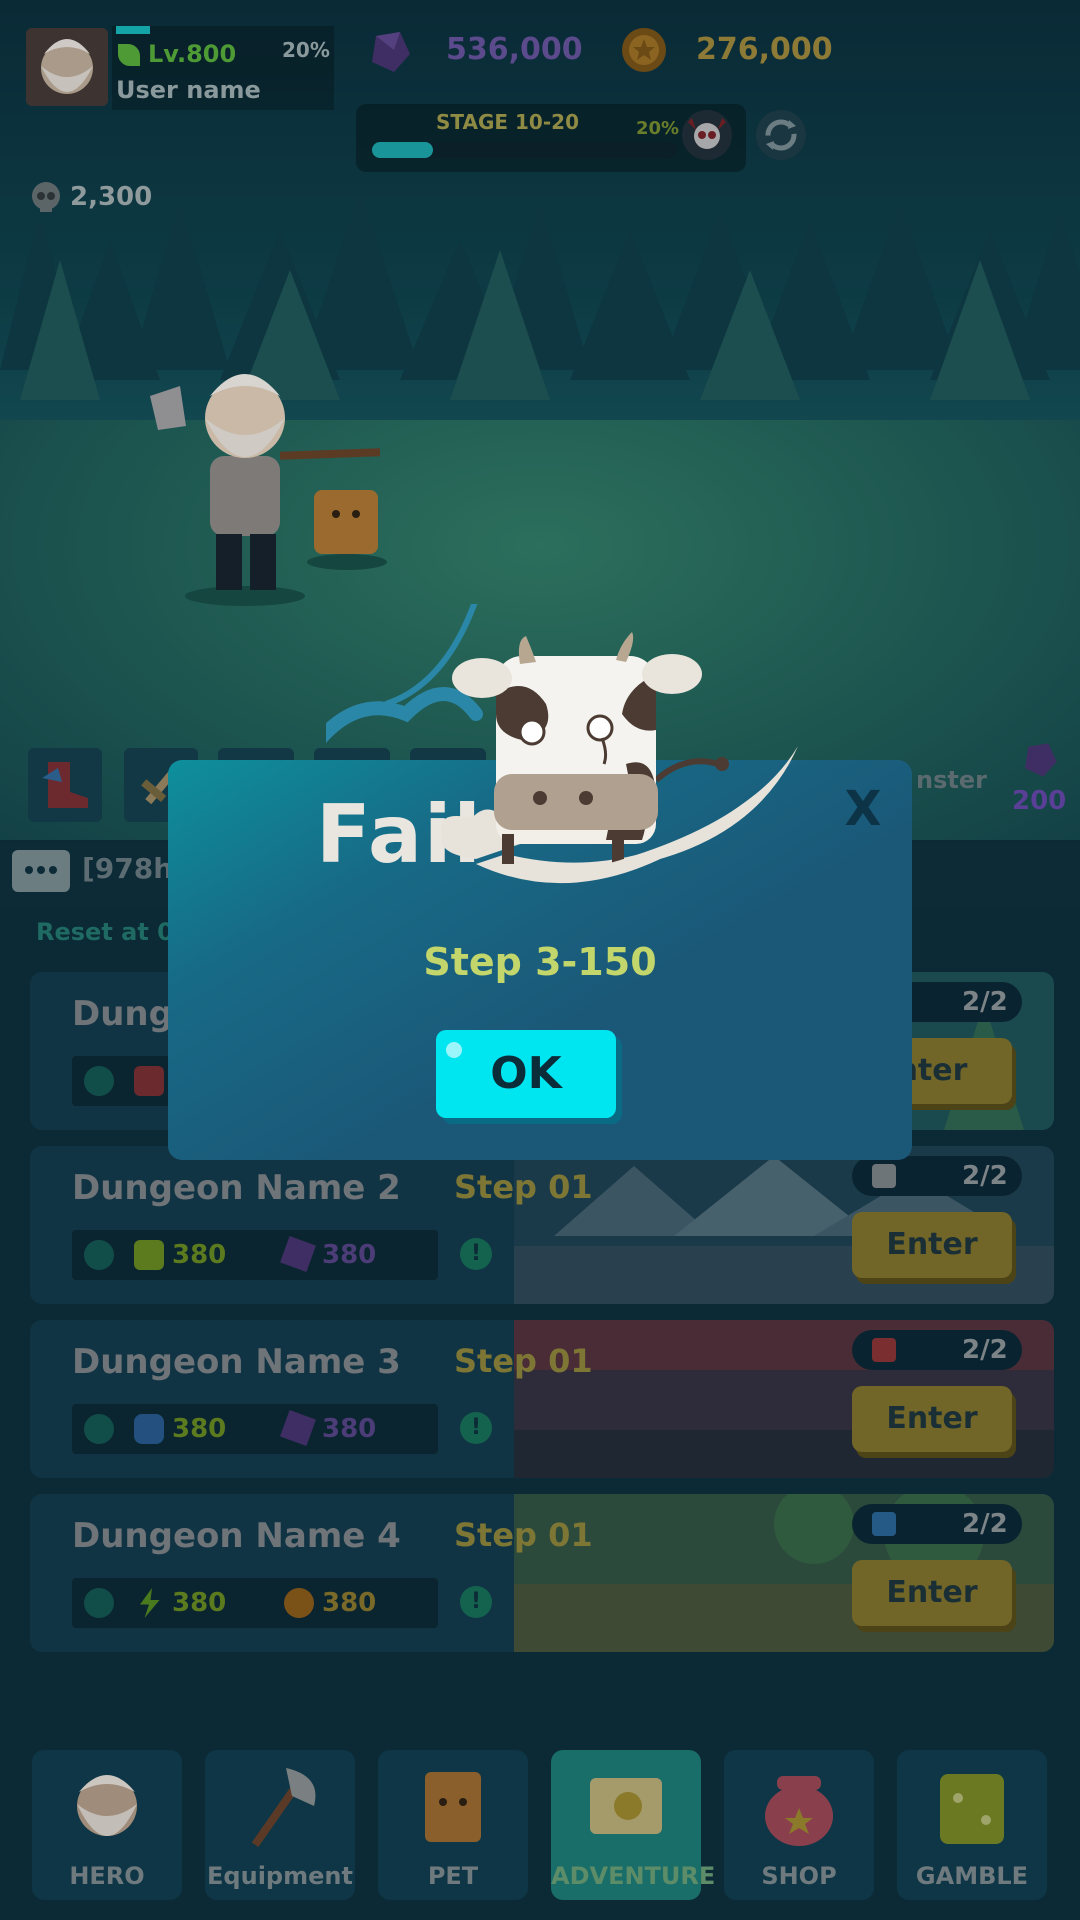 This screenshot has height=1920, width=1080. I want to click on crying-cow-icon, so click(566, 744).